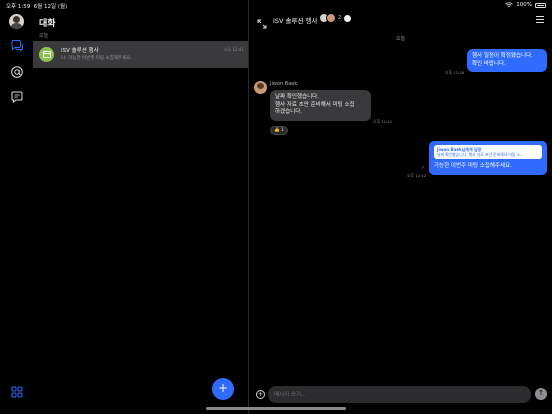 Image resolution: width=552 pixels, height=414 pixels. What do you see at coordinates (541, 394) in the screenshot?
I see `send-button: ↑` at bounding box center [541, 394].